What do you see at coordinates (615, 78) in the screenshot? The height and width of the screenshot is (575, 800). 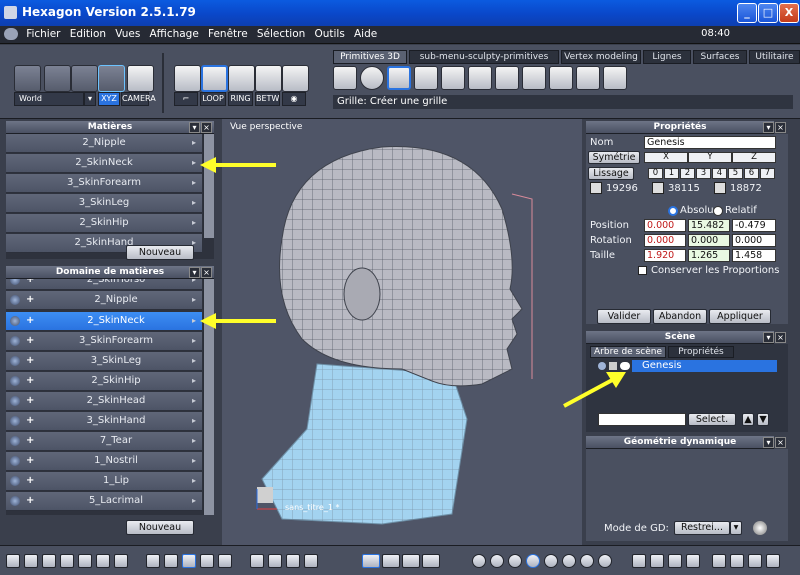 I see `polyhedron-primitive-icon` at bounding box center [615, 78].